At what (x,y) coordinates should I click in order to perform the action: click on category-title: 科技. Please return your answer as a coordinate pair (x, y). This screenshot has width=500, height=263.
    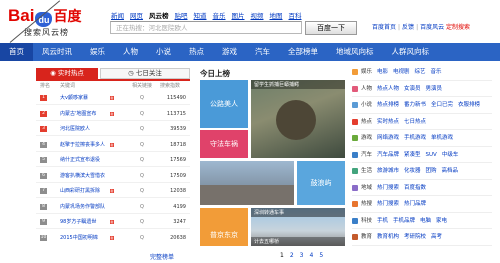
    Looking at the image, I should click on (366, 221).